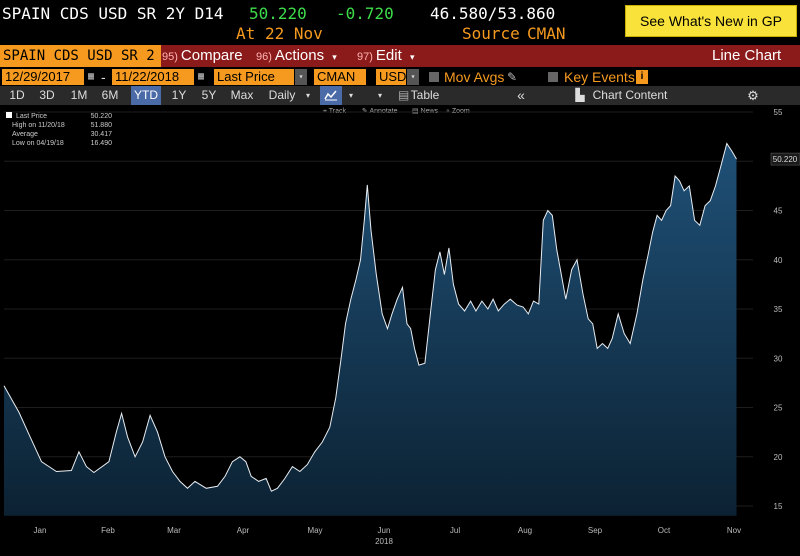 The image size is (800, 556). Describe the element at coordinates (334, 57) in the screenshot. I see `actions-dropdown-icon: ▾` at that location.